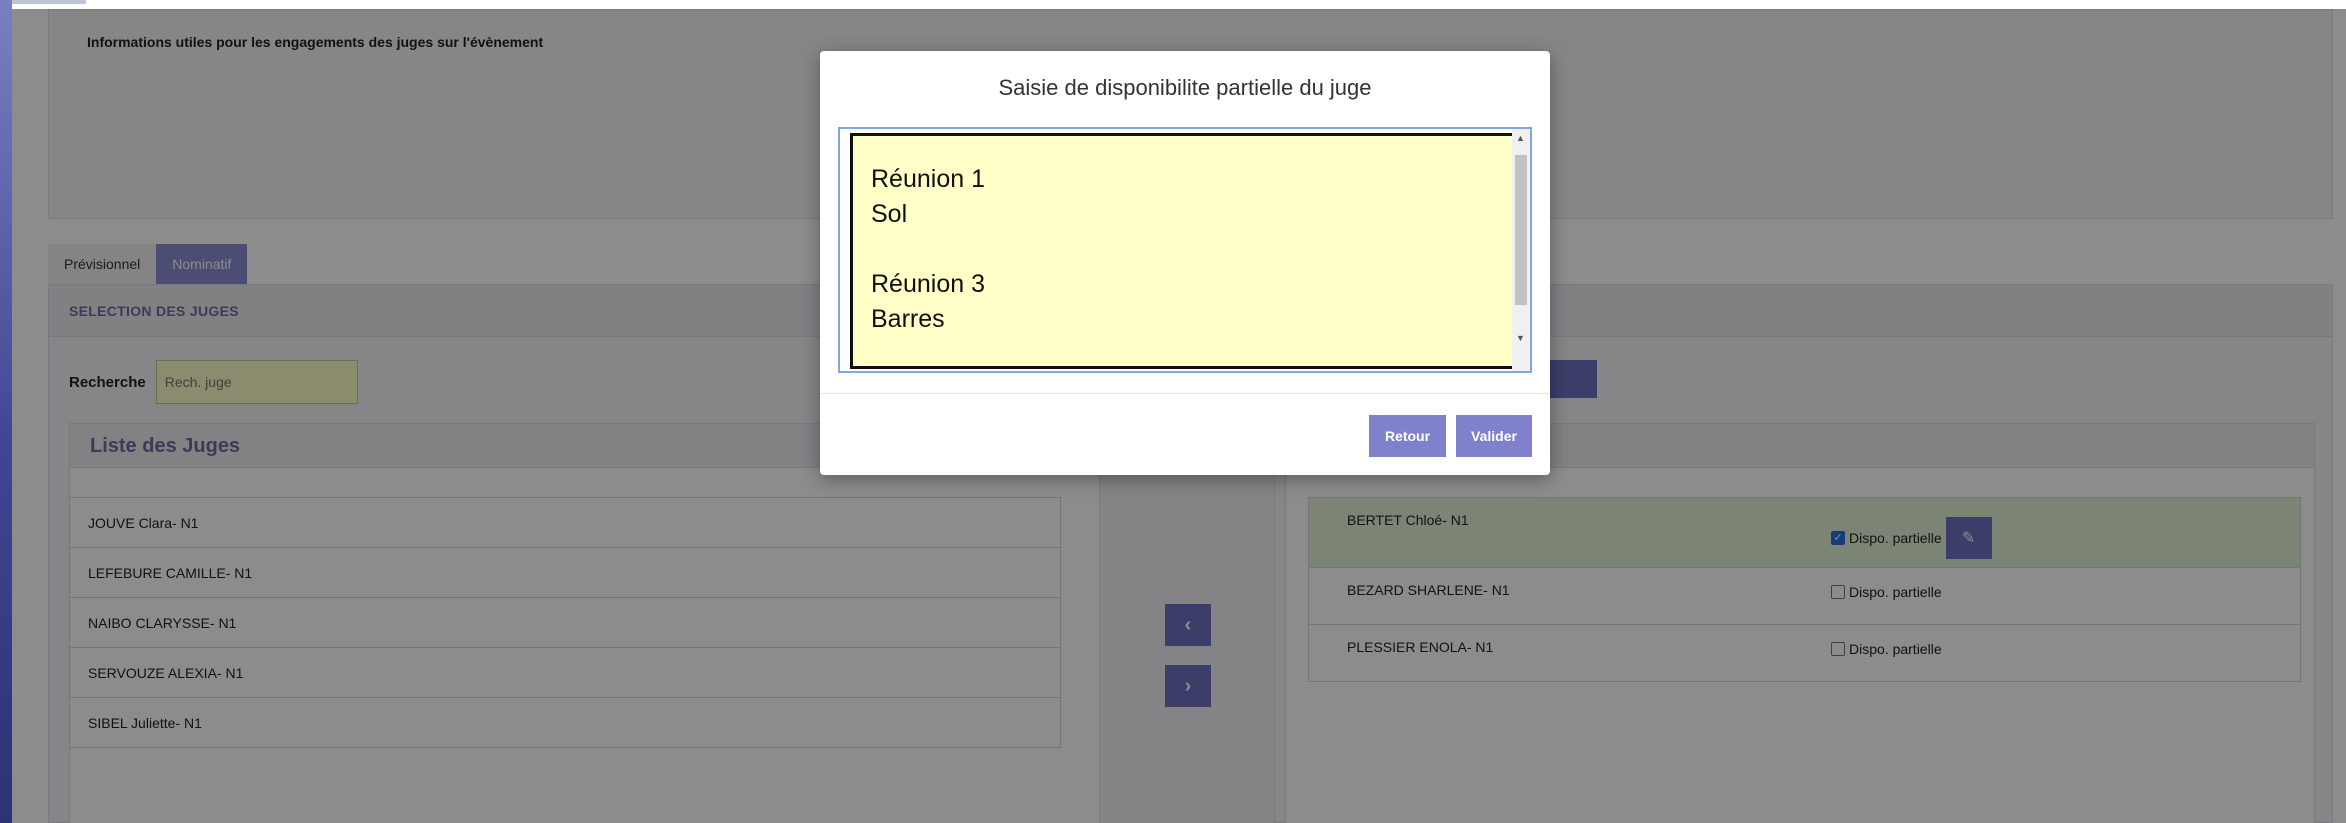 The height and width of the screenshot is (823, 2346). I want to click on textarea-scrollbar: ▲ ▼, so click(1521, 250).